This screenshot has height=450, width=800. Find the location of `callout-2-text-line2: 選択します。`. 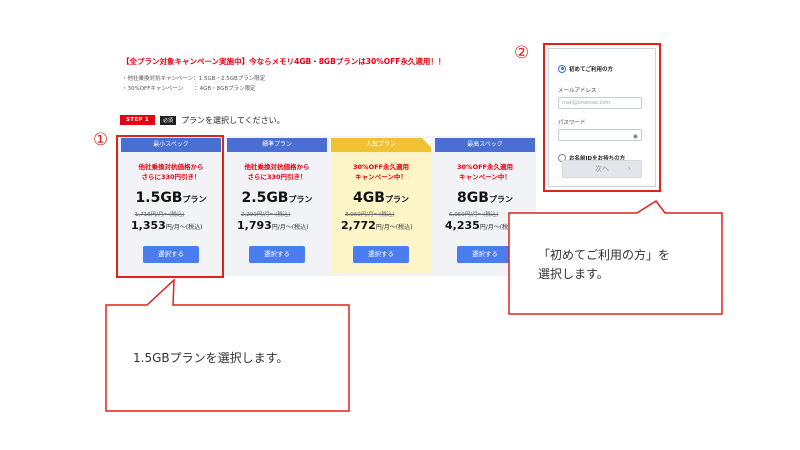

callout-2-text-line2: 選択します。 is located at coordinates (573, 274).